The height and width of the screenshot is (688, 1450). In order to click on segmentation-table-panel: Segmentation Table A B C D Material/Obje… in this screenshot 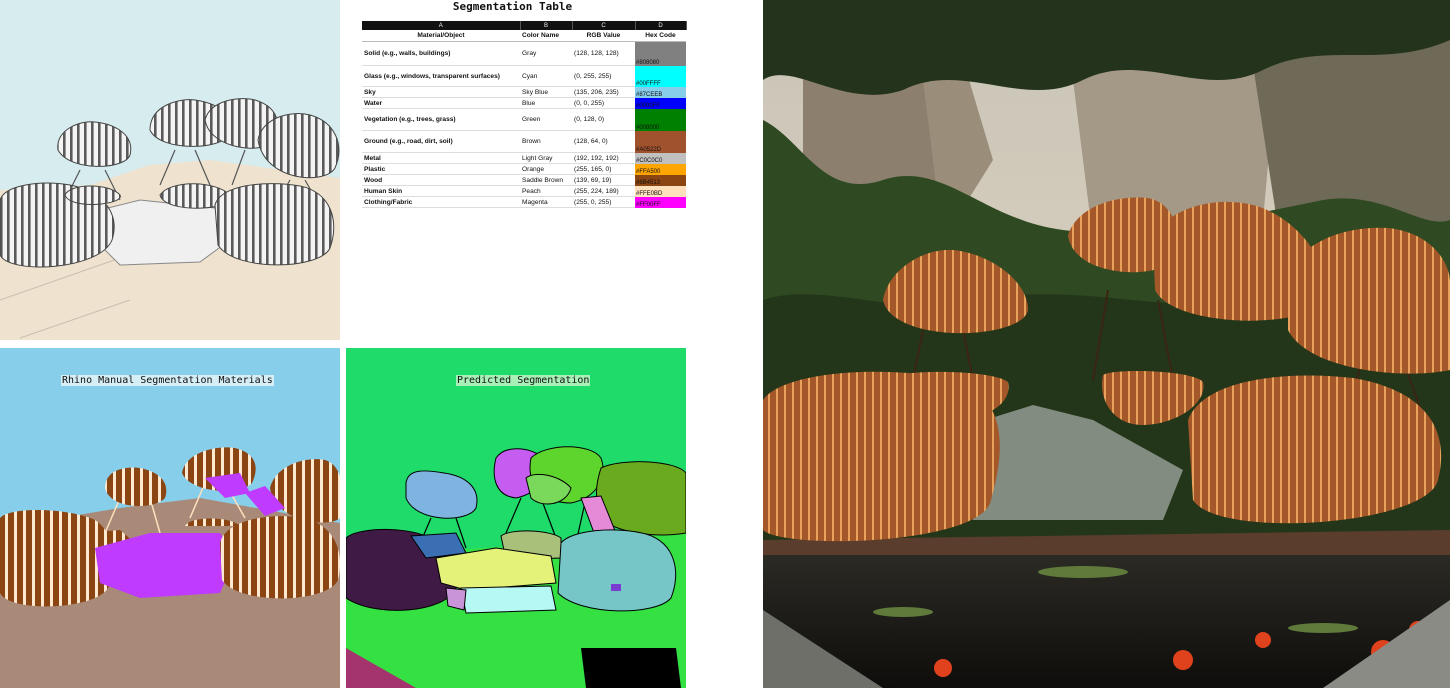, I will do `click(551, 170)`.